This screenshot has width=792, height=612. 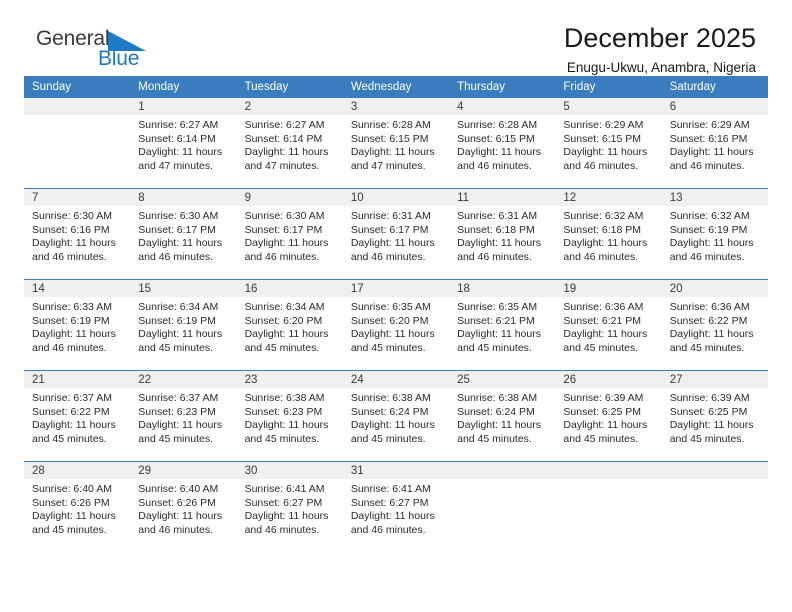 What do you see at coordinates (396, 106) in the screenshot?
I see `day-number: 3` at bounding box center [396, 106].